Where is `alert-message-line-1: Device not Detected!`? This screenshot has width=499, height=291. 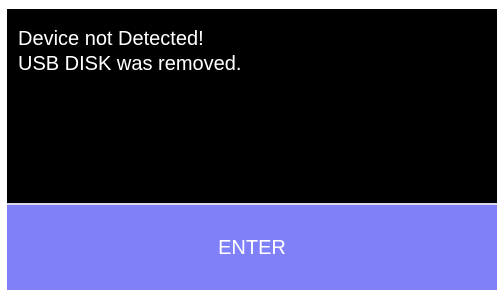
alert-message-line-1: Device not Detected! is located at coordinates (111, 39).